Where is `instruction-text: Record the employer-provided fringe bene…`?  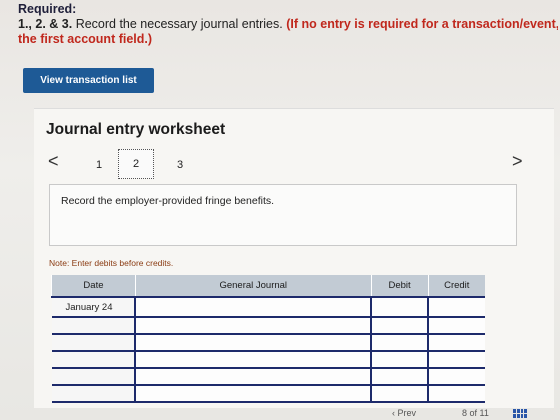
instruction-text: Record the employer-provided fringe bene… is located at coordinates (168, 201).